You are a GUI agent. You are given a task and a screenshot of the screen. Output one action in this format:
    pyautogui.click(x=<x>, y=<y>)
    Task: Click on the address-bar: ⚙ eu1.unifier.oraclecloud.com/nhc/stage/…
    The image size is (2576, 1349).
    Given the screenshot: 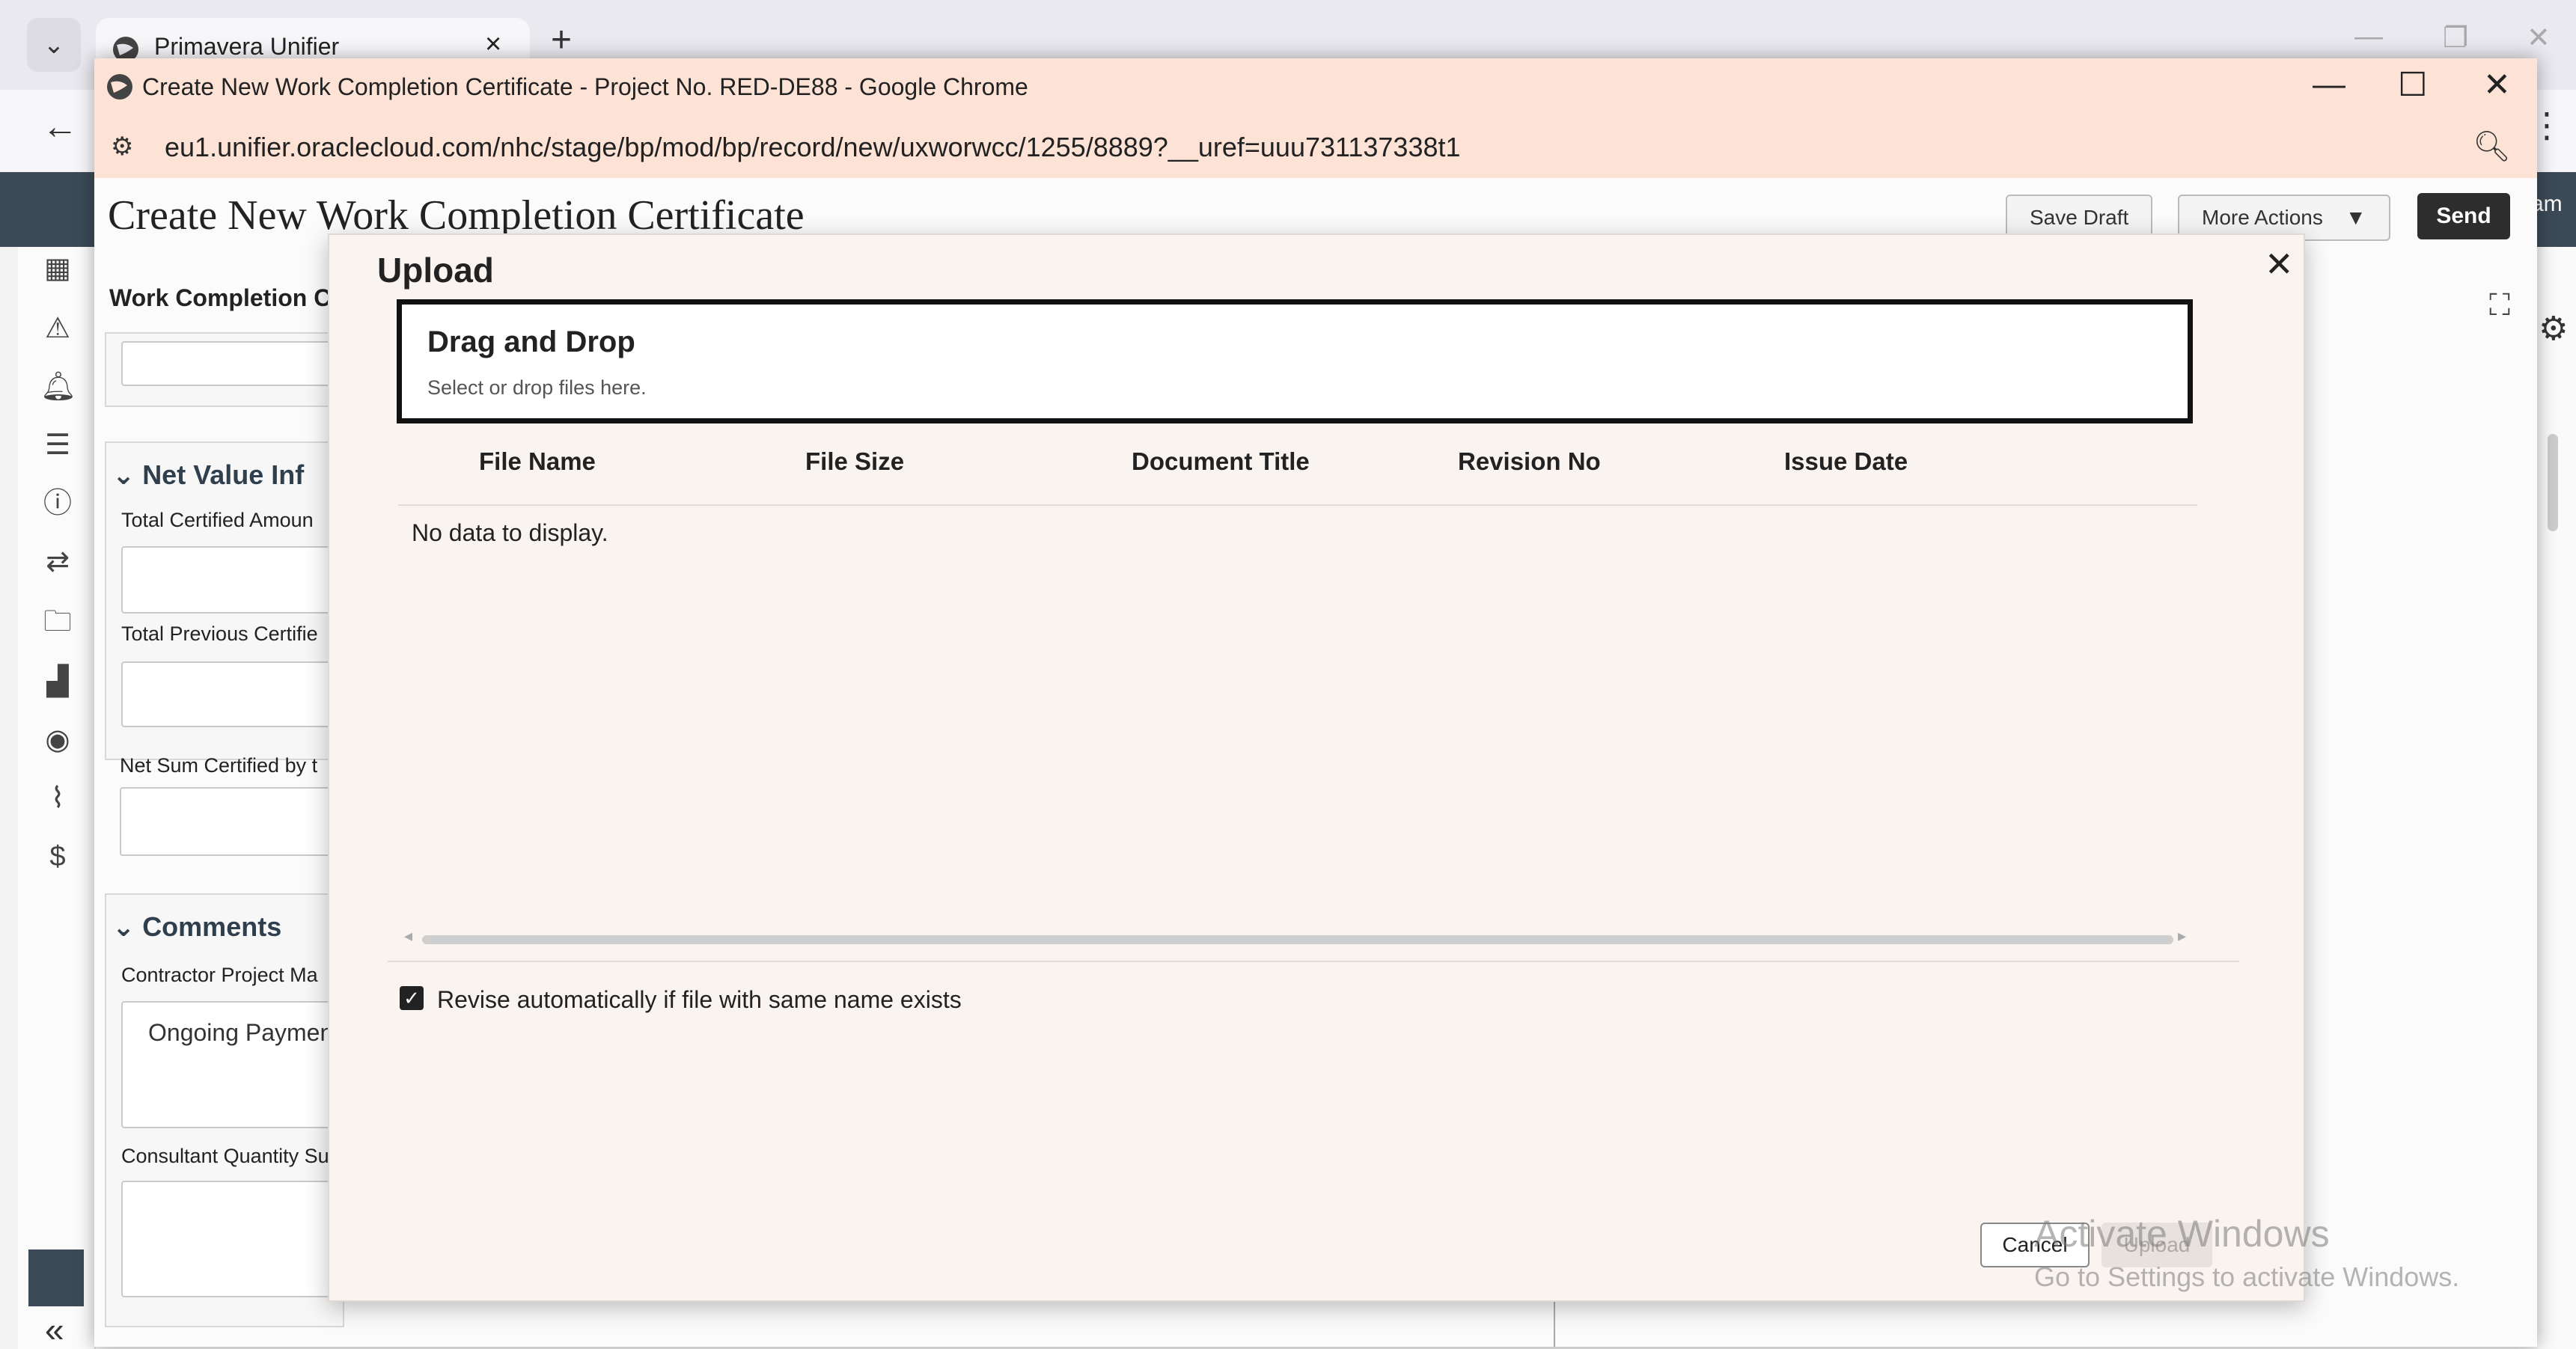 What is the action you would take?
    pyautogui.click(x=1315, y=146)
    